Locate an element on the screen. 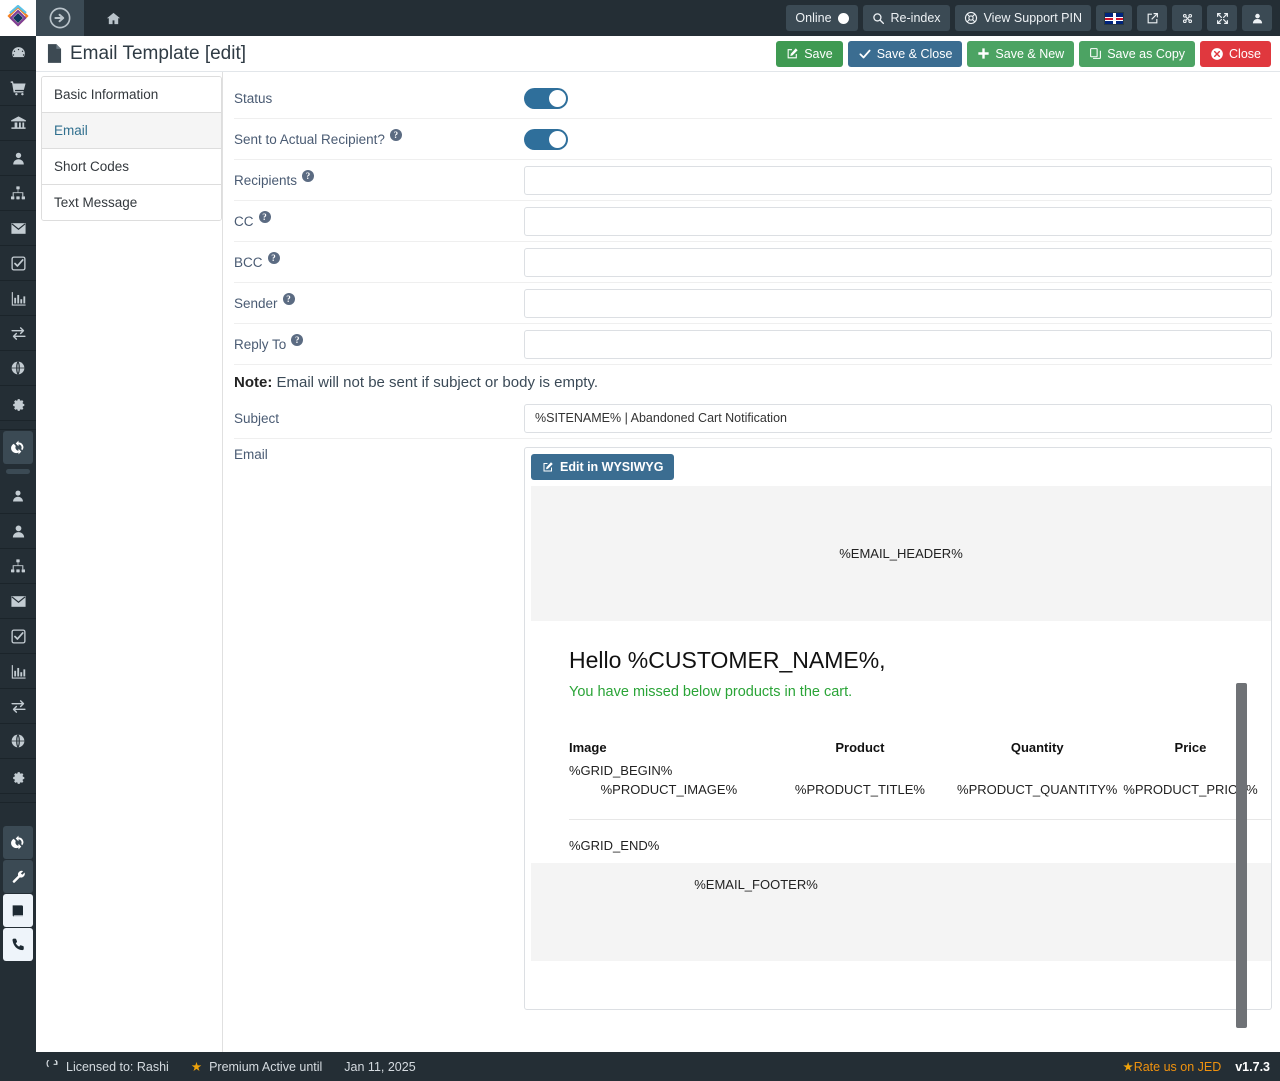 This screenshot has width=1280, height=1081. save-button: Save is located at coordinates (809, 53).